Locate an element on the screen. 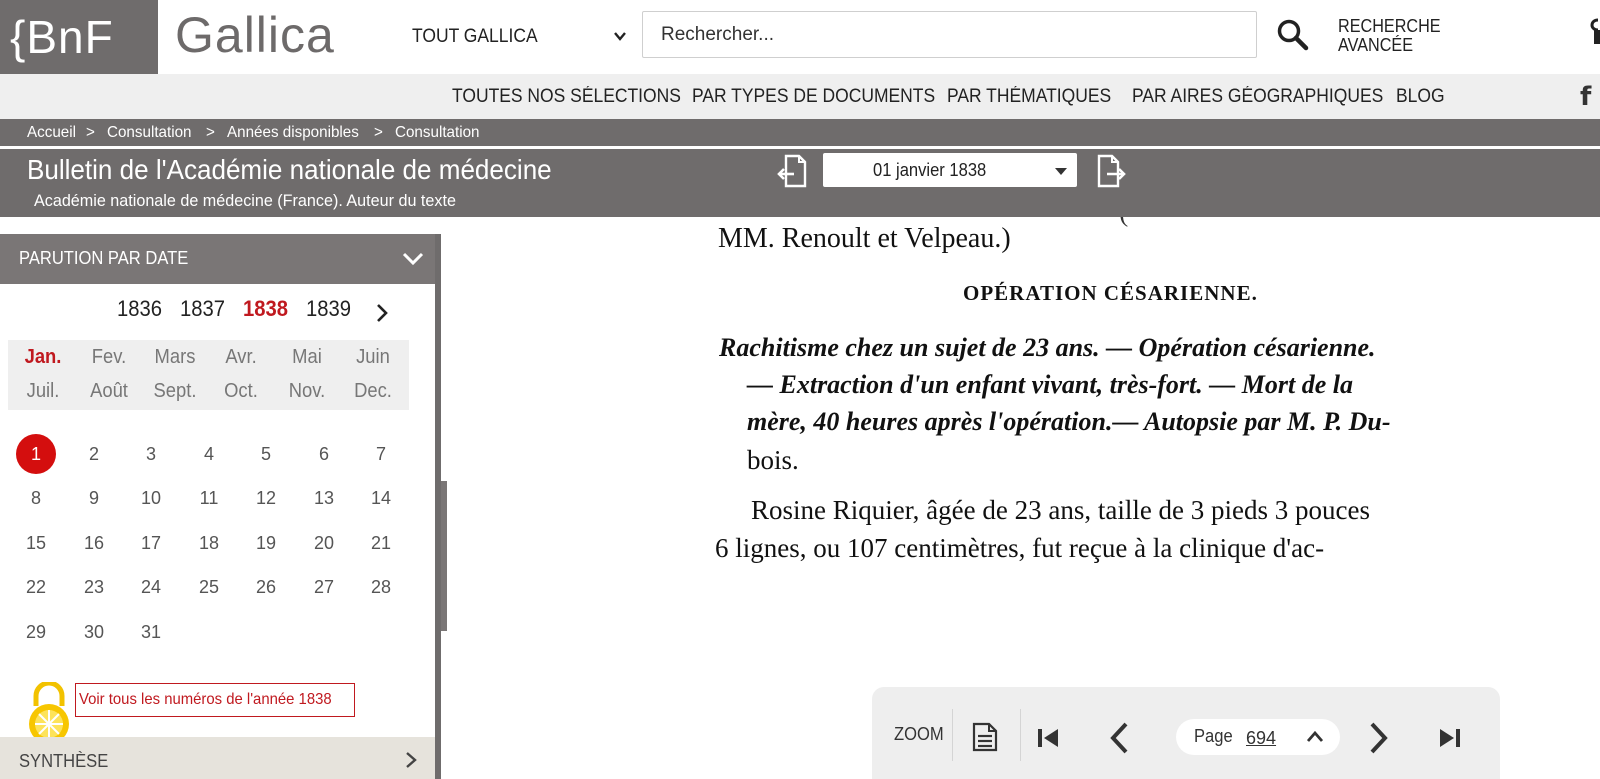 The width and height of the screenshot is (1600, 779). previous-issue-icon is located at coordinates (792, 171).